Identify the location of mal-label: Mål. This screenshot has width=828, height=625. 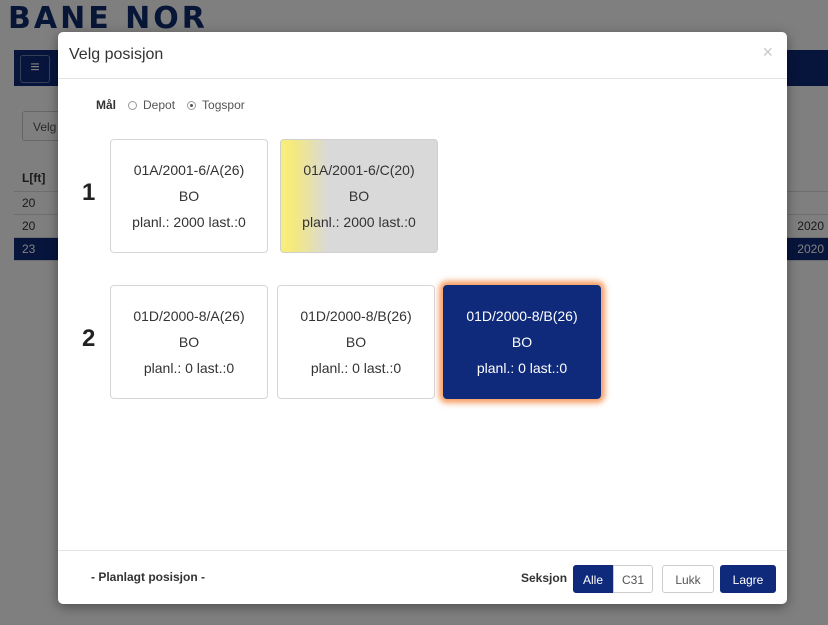
(106, 105).